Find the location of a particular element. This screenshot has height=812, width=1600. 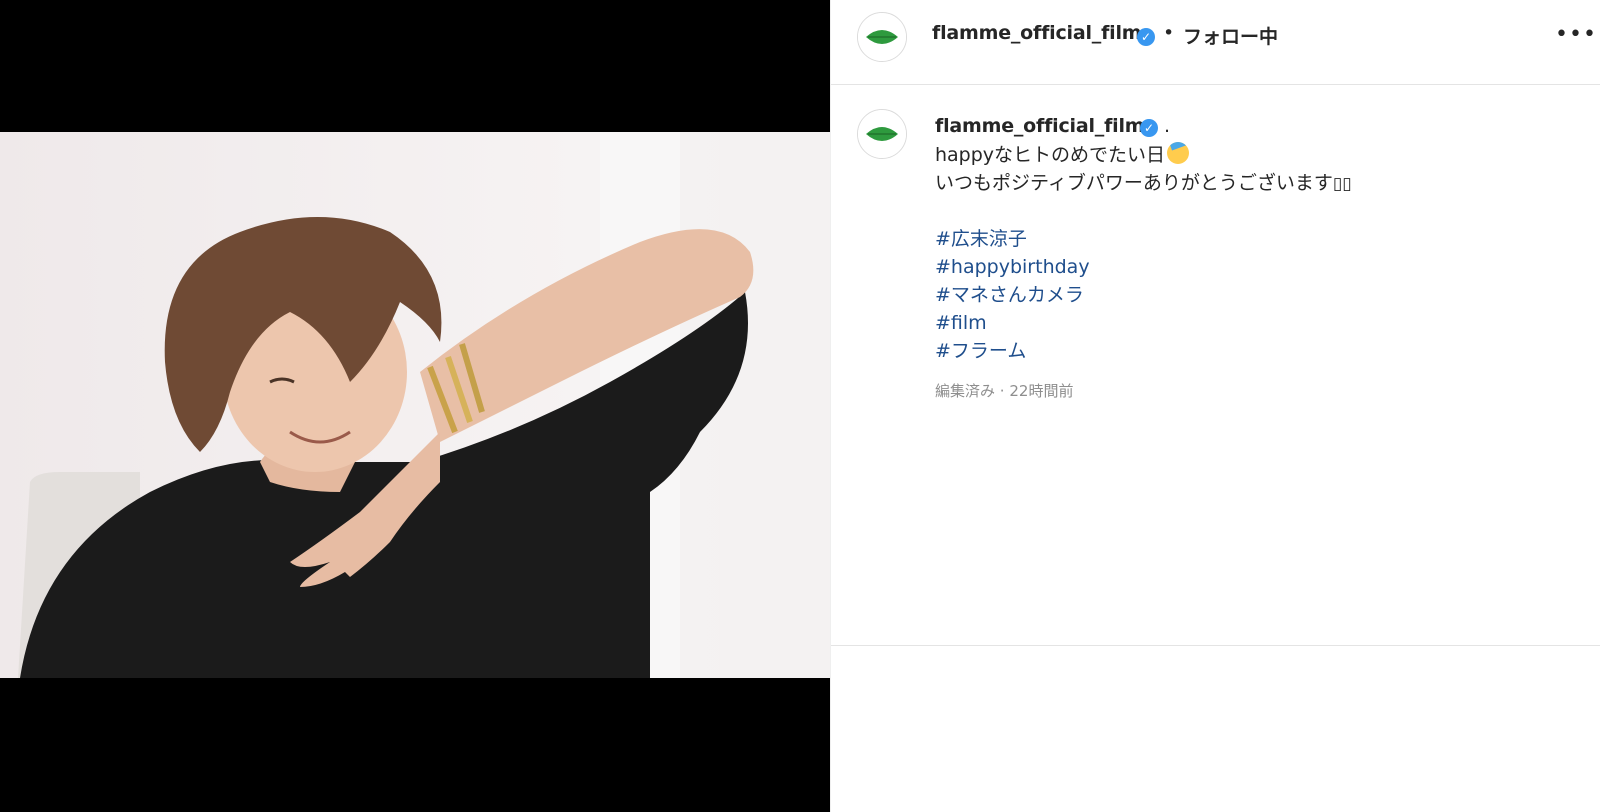

caption-author-avatar is located at coordinates (882, 134).